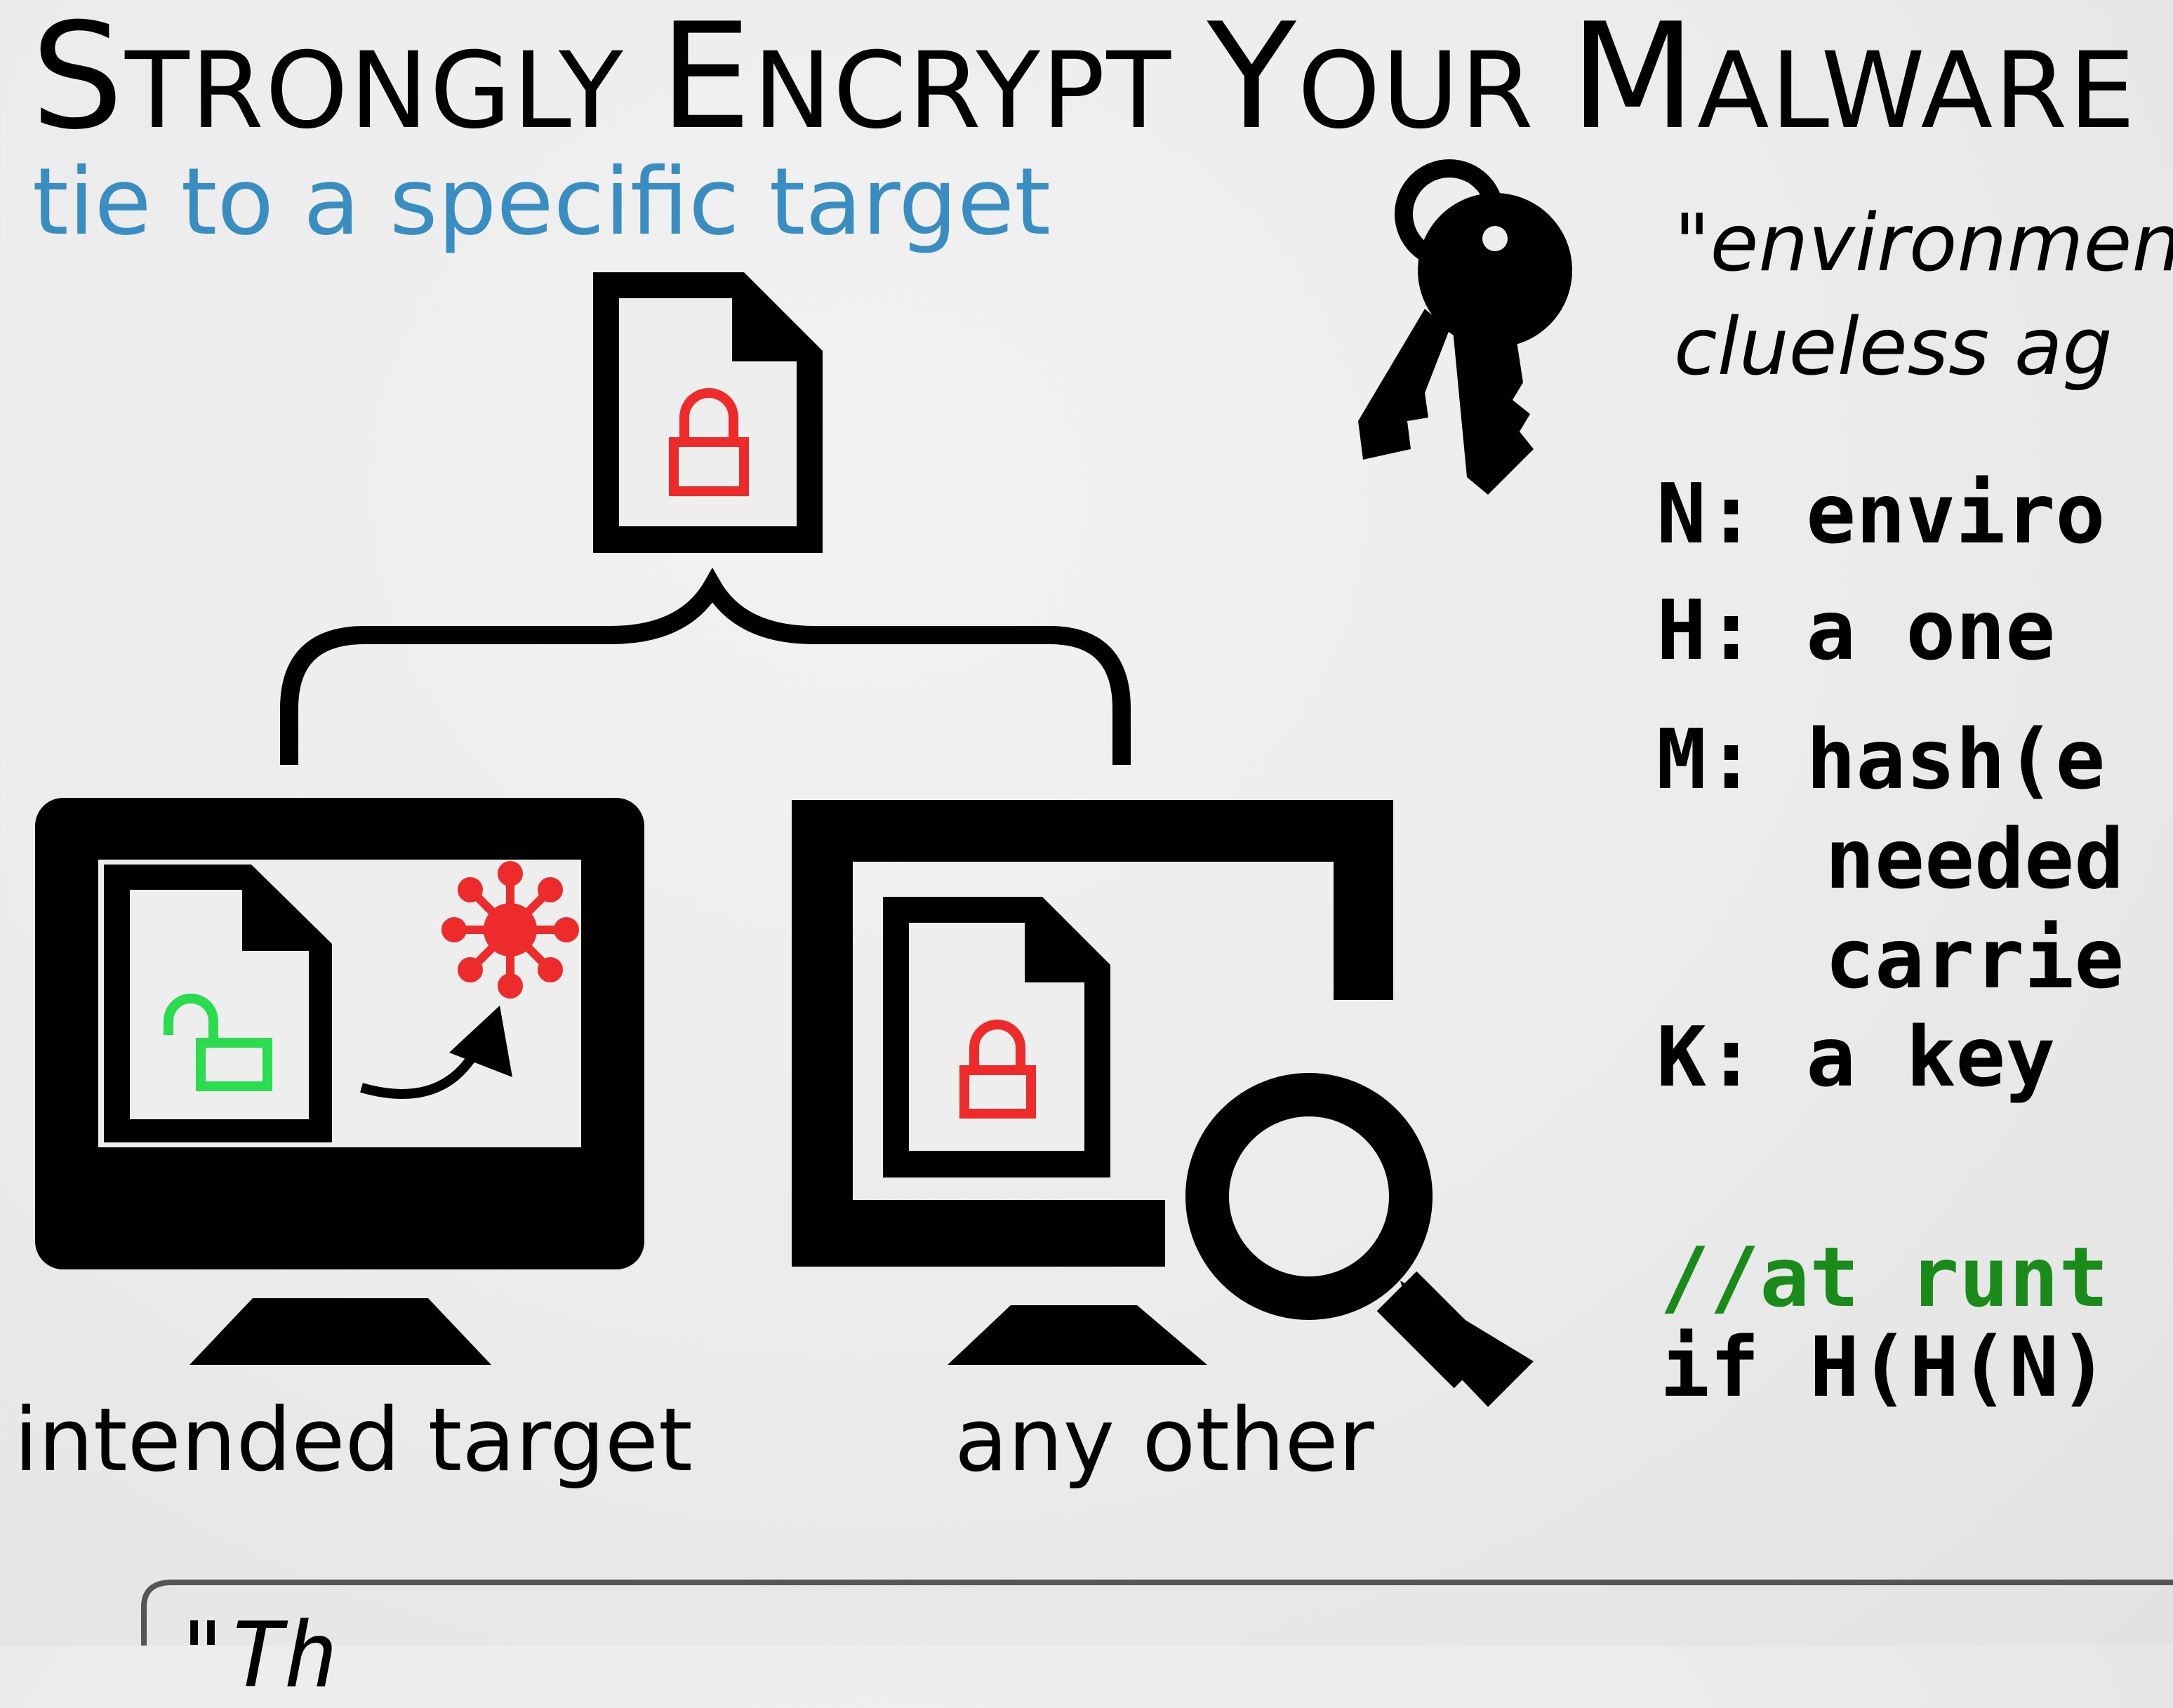 This screenshot has width=2173, height=1708. Describe the element at coordinates (1359, 1240) in the screenshot. I see `magnifying-glass-icon` at that location.